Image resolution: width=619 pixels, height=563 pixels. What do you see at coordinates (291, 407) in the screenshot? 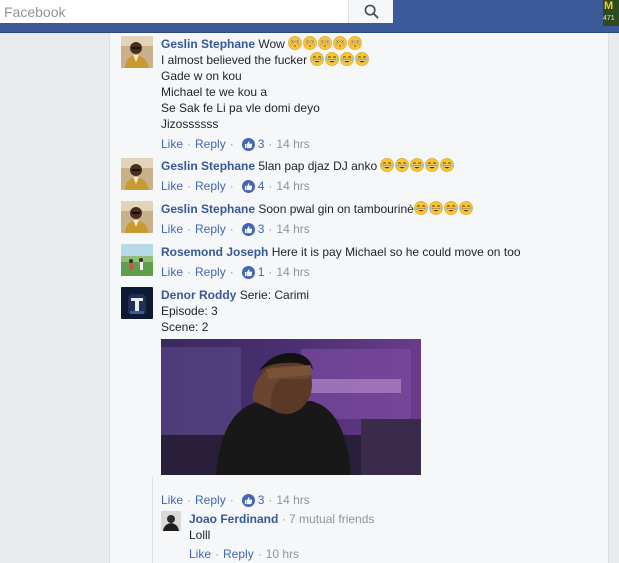
I see `gif-attachment` at bounding box center [291, 407].